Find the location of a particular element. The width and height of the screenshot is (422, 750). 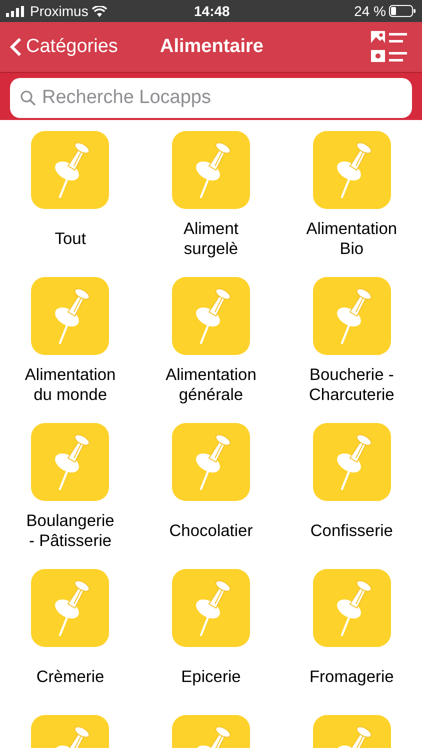

wifi-icon is located at coordinates (100, 11).